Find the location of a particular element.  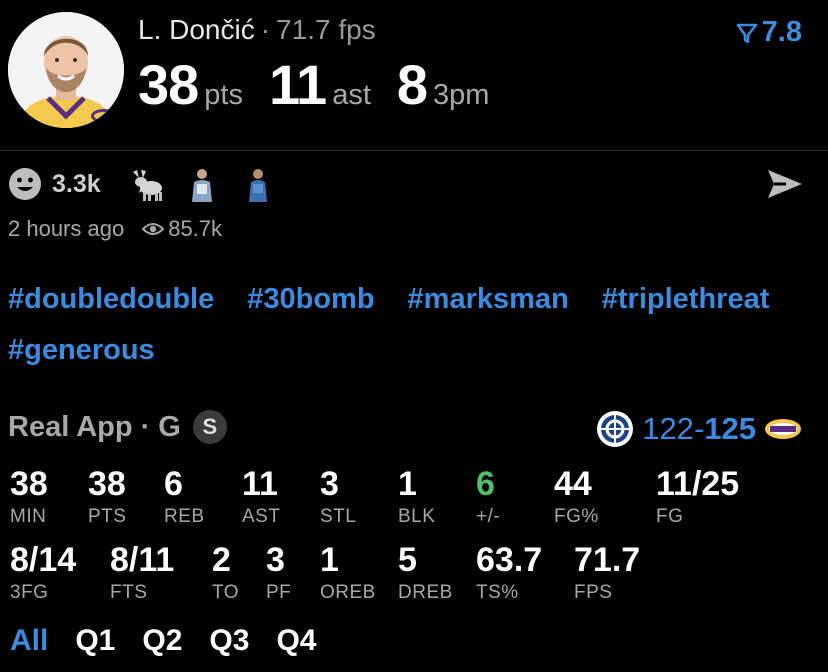

stat-blk: 1 BLK is located at coordinates (416, 497).